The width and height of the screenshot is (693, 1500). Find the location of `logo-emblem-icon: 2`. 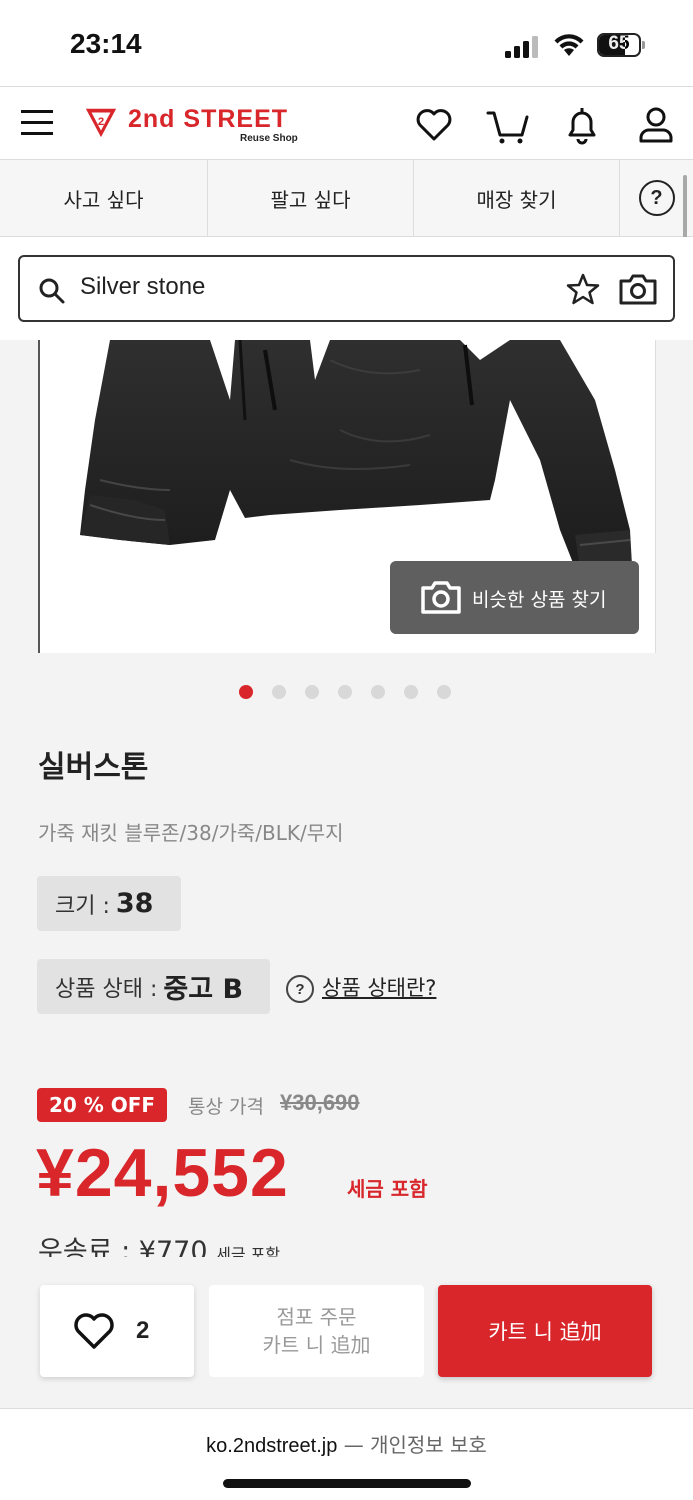

logo-emblem-icon: 2 is located at coordinates (101, 123).